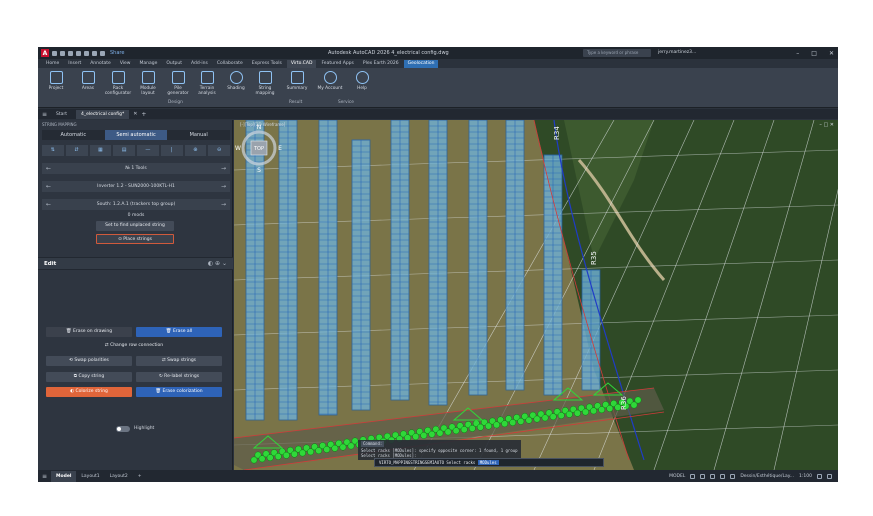  Describe the element at coordinates (136, 215) in the screenshot. I see `mods-count: 0 mods` at that location.